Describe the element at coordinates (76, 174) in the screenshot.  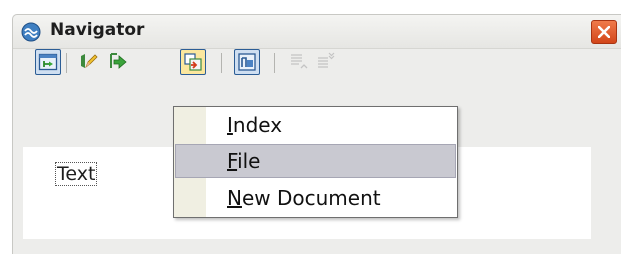
I see `tree-item-text: Text` at that location.